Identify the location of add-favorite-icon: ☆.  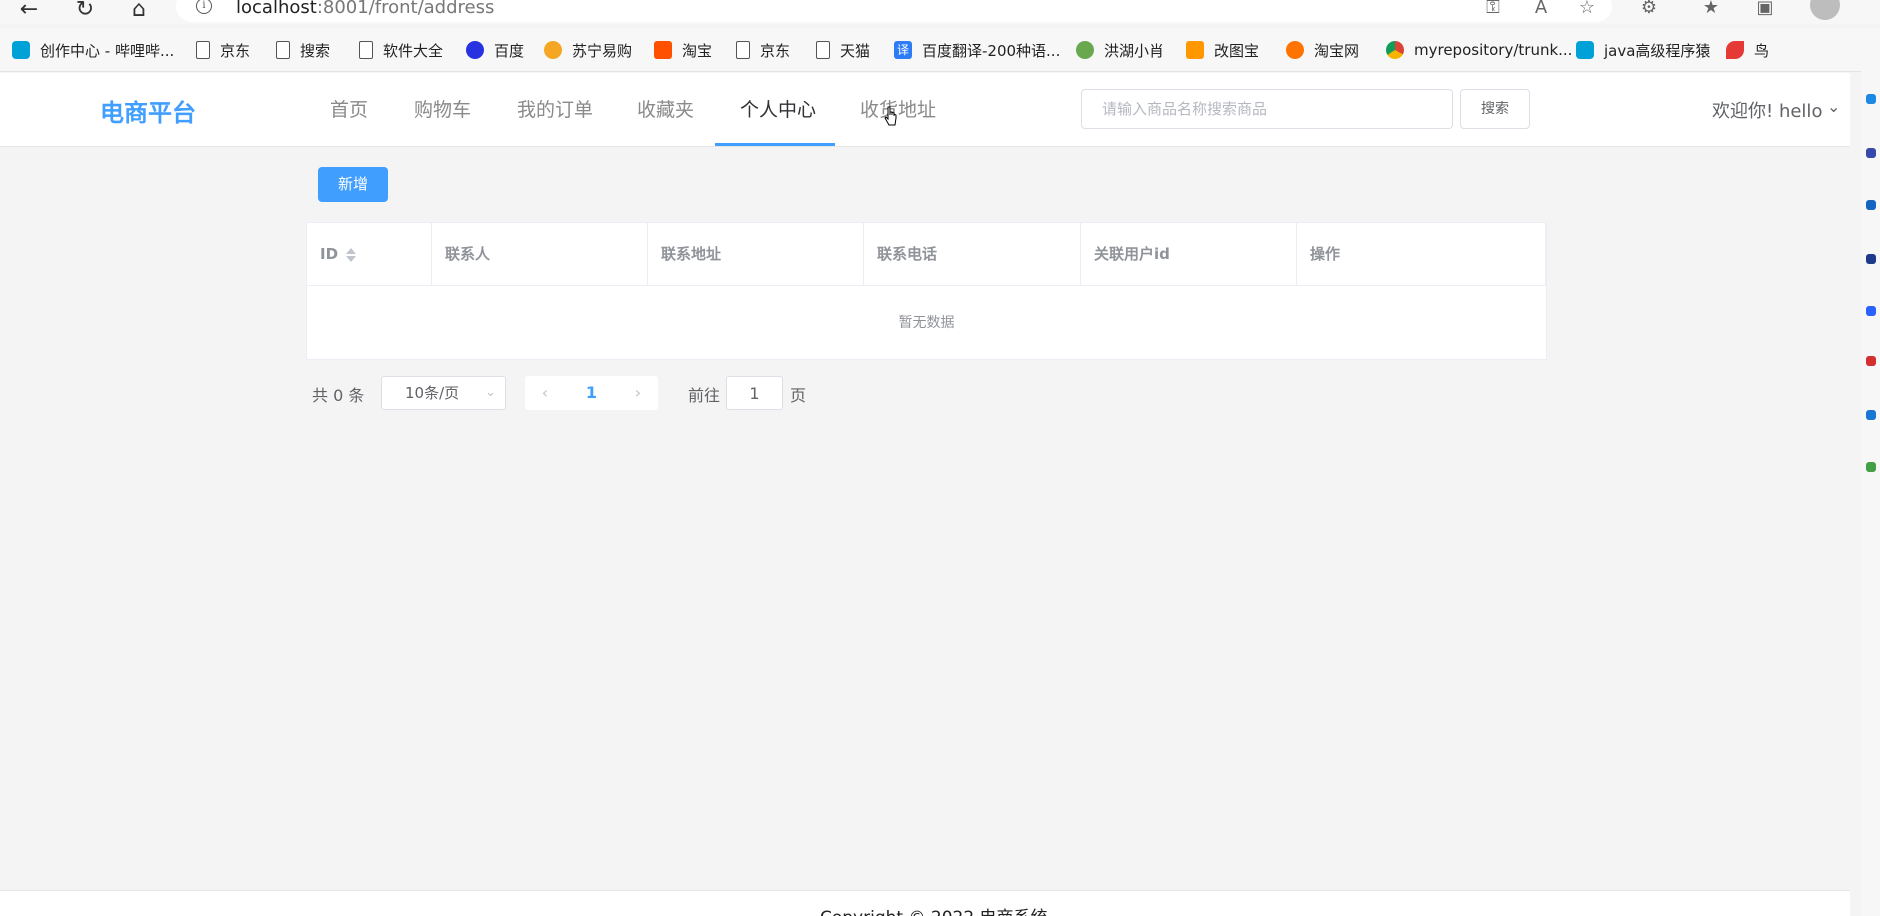
(1587, 10).